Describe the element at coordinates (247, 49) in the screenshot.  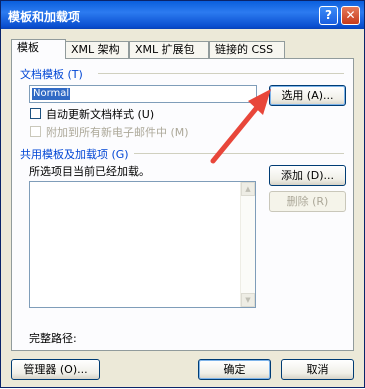
I see `tab-linked-css: 链接的 CSS` at that location.